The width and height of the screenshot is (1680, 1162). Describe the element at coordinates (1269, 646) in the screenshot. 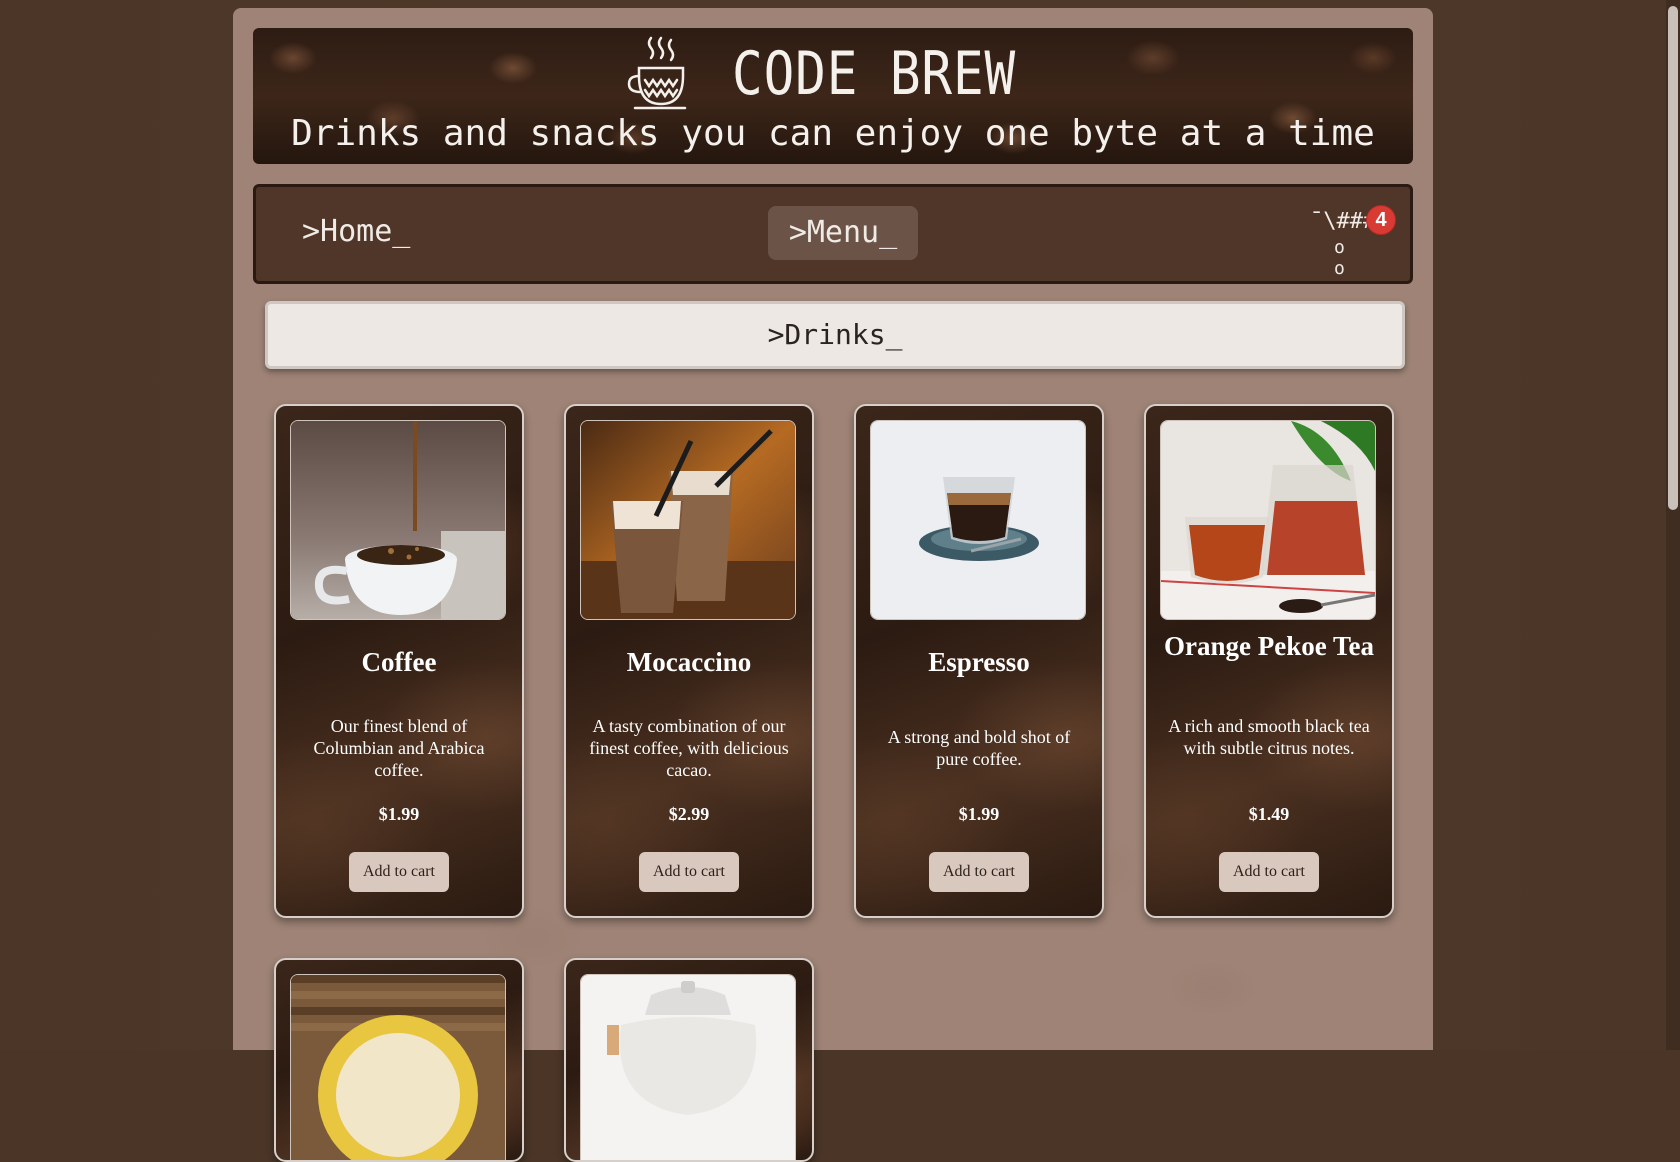

I see `product-name: Orange Pekoe Tea` at that location.